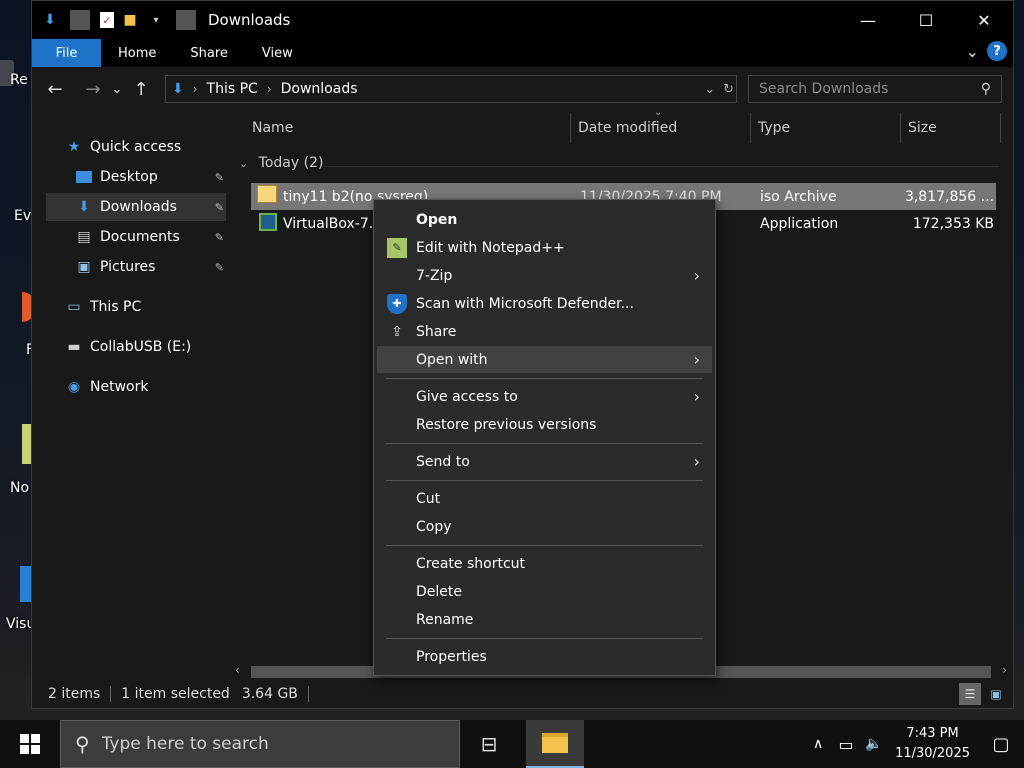 This screenshot has width=1024, height=768. Describe the element at coordinates (209, 53) in the screenshot. I see `tab-share: Share` at that location.